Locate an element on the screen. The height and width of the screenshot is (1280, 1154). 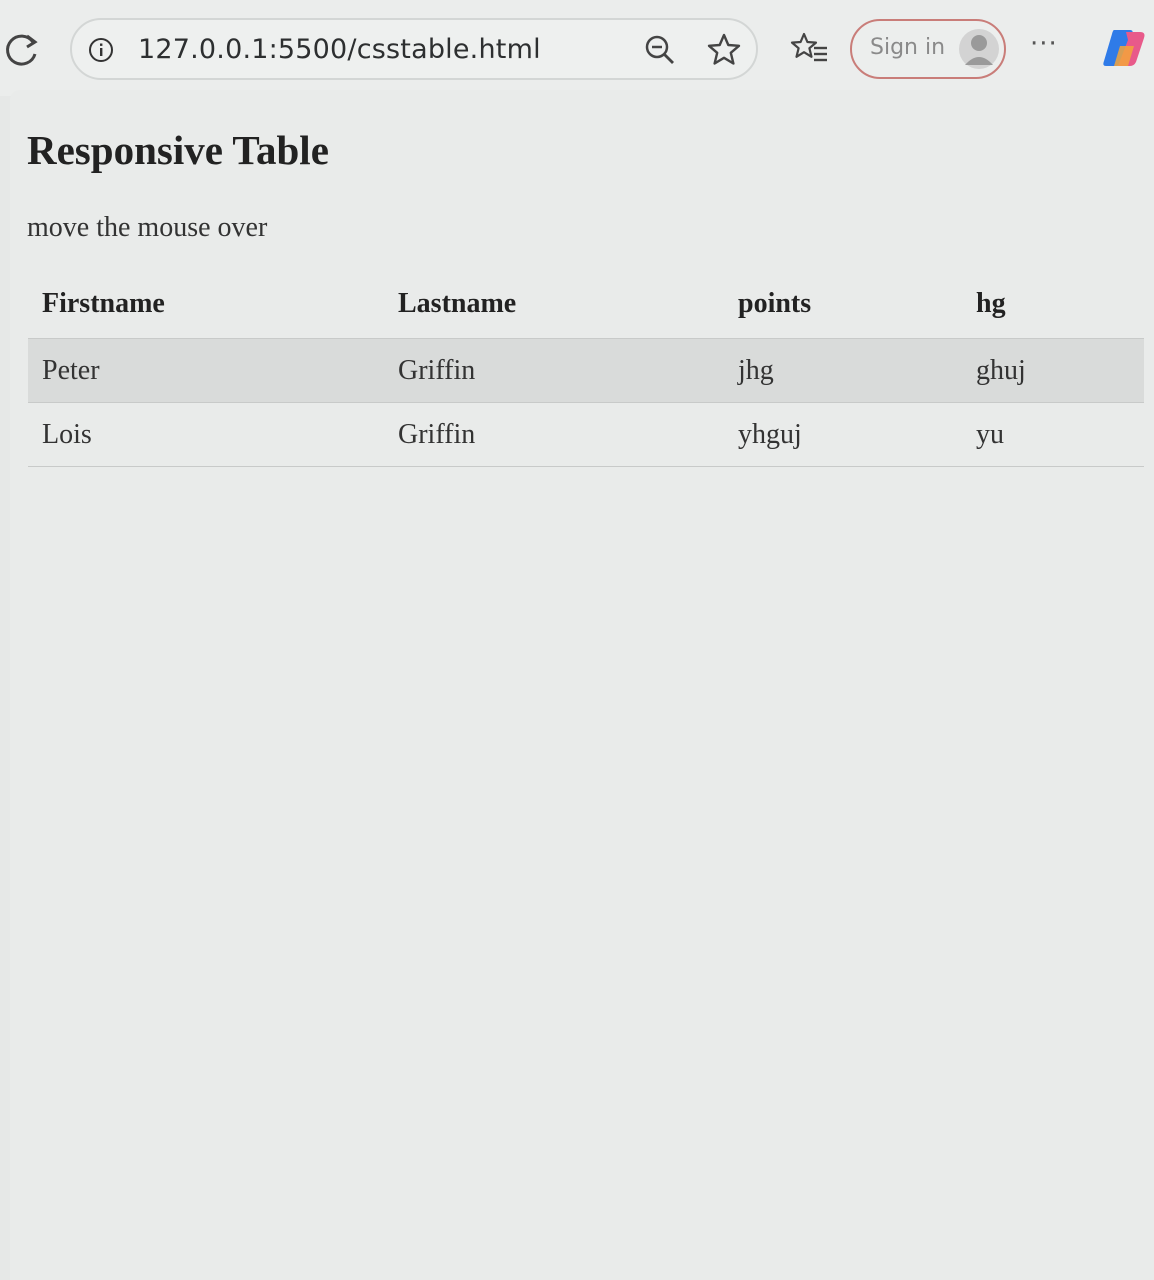
page-title: Responsive Table is located at coordinates (178, 150).